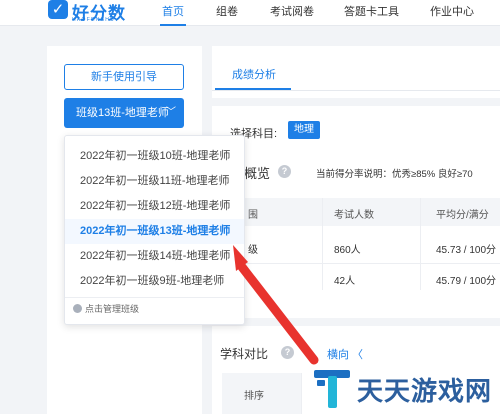 The height and width of the screenshot is (414, 500). I want to click on horizontal-compare-link: 横向 〈, so click(345, 354).